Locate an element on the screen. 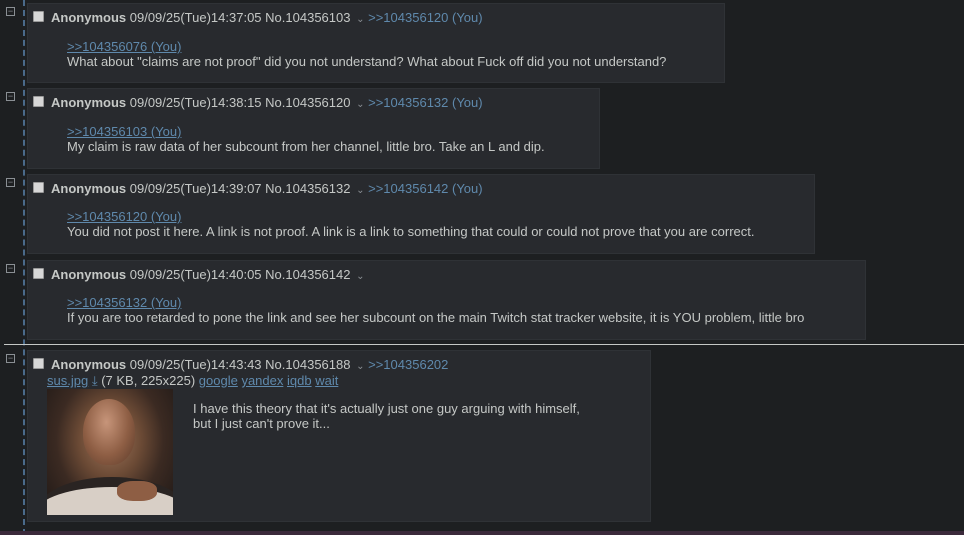 This screenshot has height=535, width=964. file-meta: (7 KB, 225x225) is located at coordinates (148, 380).